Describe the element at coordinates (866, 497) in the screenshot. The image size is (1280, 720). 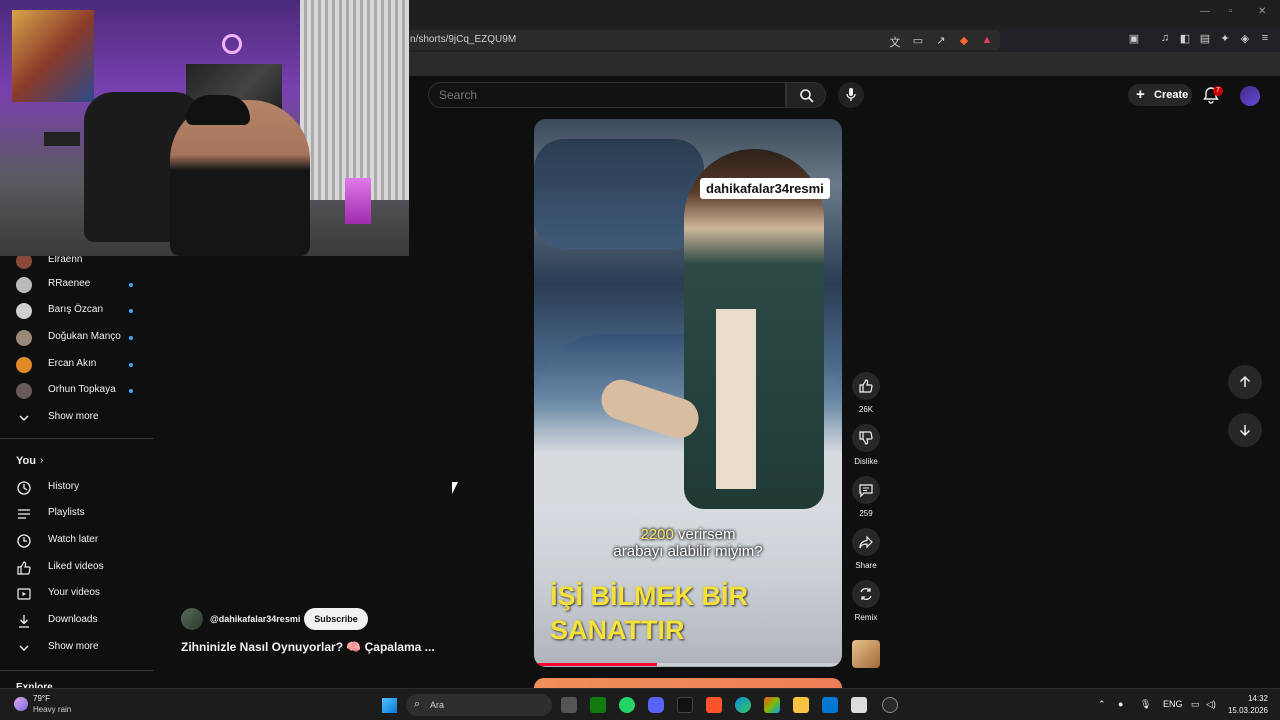
I see `comments-button: 259` at that location.